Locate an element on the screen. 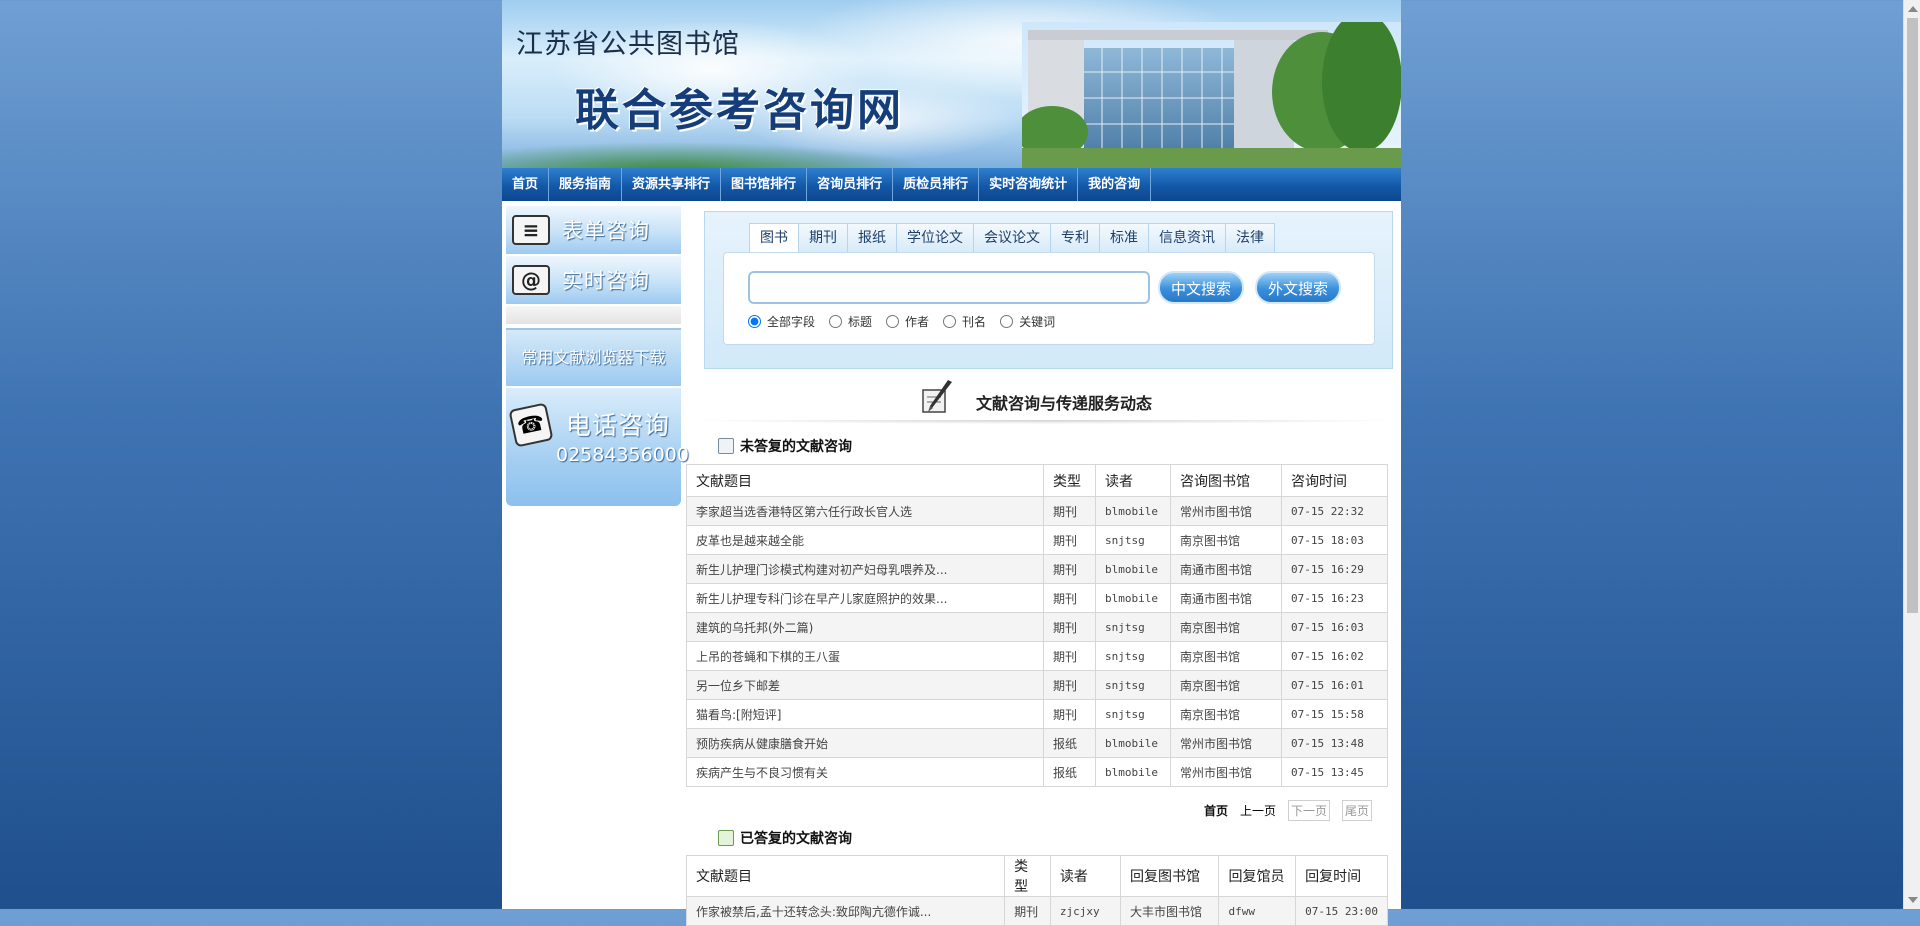  live-consult-button: @ 实时咨询 is located at coordinates (593, 281).